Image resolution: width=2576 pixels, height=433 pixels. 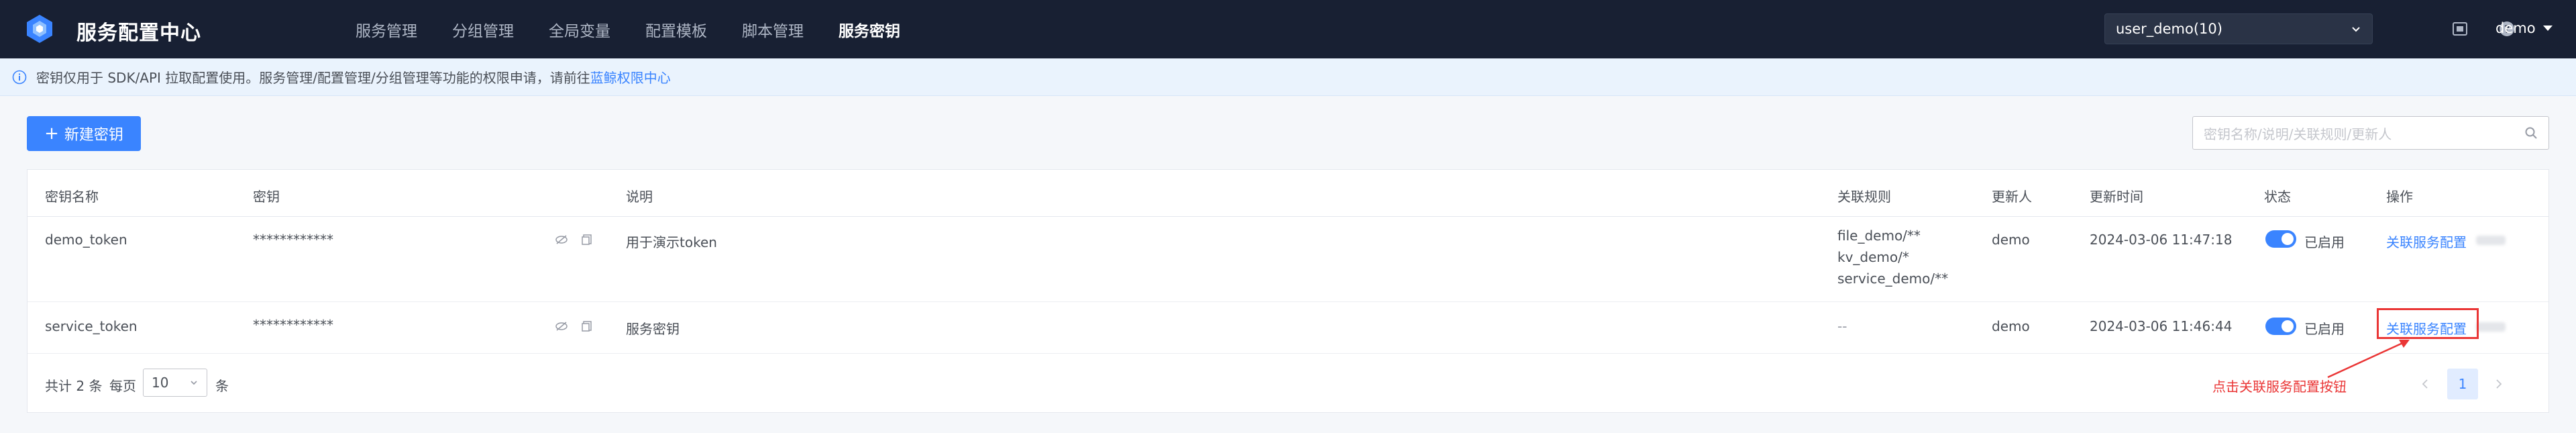 I want to click on info-icon, so click(x=19, y=77).